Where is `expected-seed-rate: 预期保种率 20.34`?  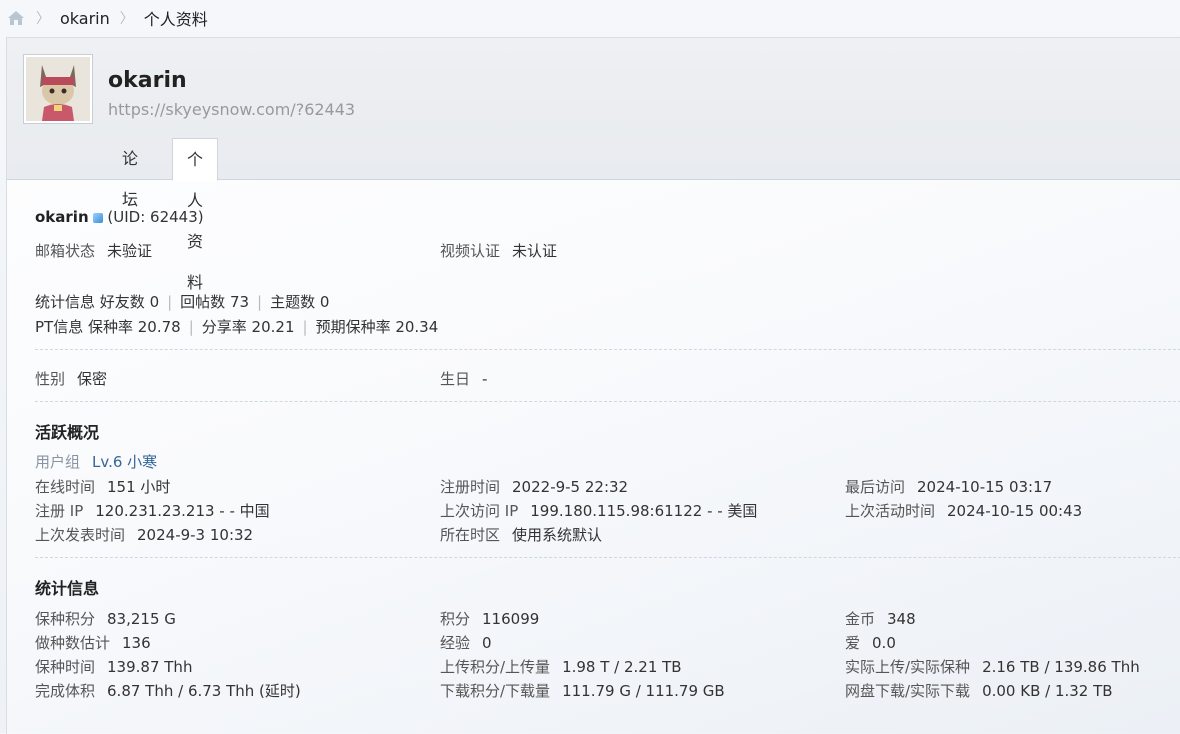
expected-seed-rate: 预期保种率 20.34 is located at coordinates (377, 327).